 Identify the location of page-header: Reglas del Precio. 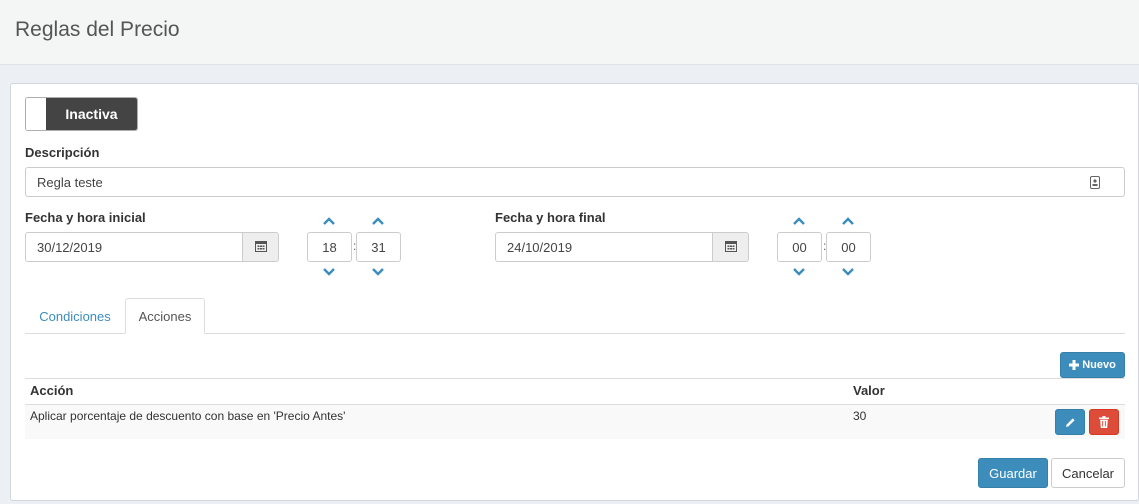
(569, 32).